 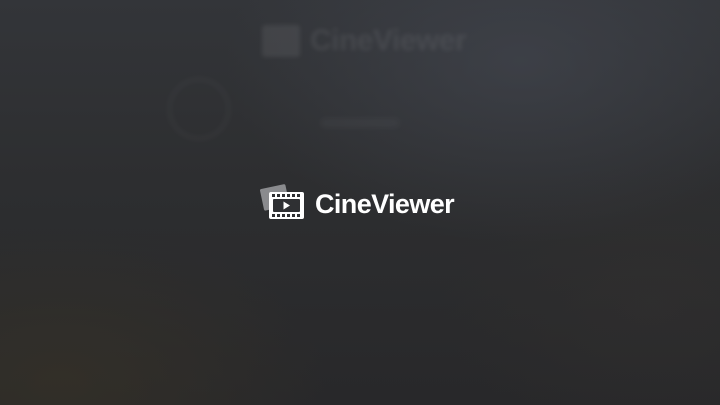 I want to click on background-blurred-logo: CineViewer, so click(x=364, y=41).